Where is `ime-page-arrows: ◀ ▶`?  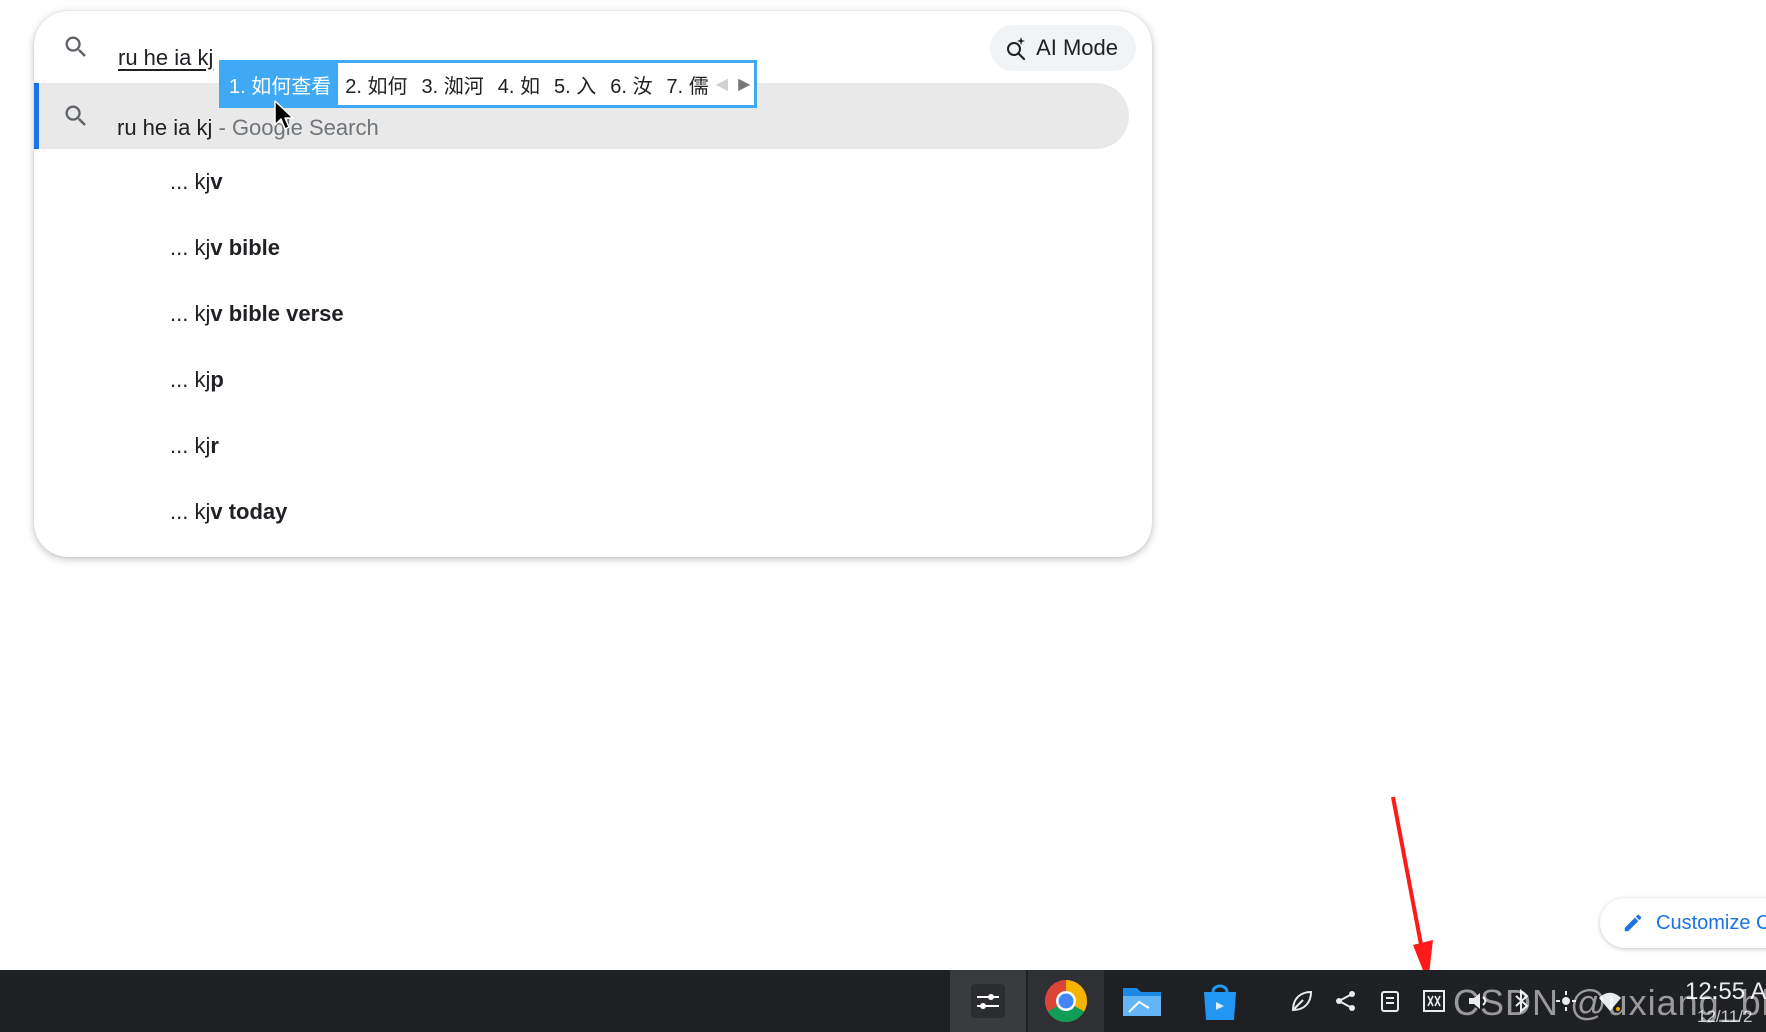 ime-page-arrows: ◀ ▶ is located at coordinates (737, 84).